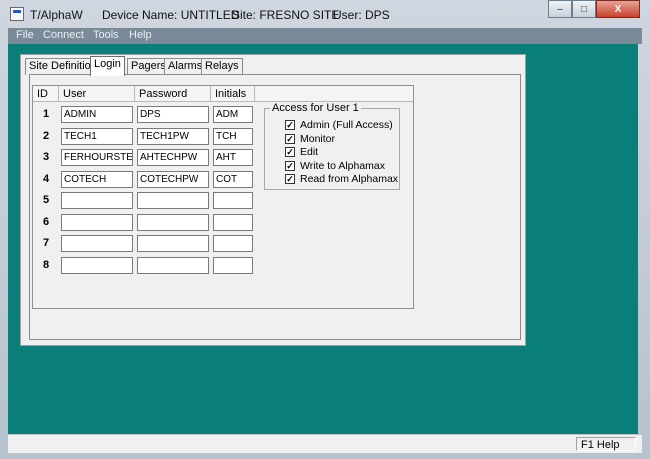 Image resolution: width=650 pixels, height=459 pixels. I want to click on header-spacer, so click(334, 94).